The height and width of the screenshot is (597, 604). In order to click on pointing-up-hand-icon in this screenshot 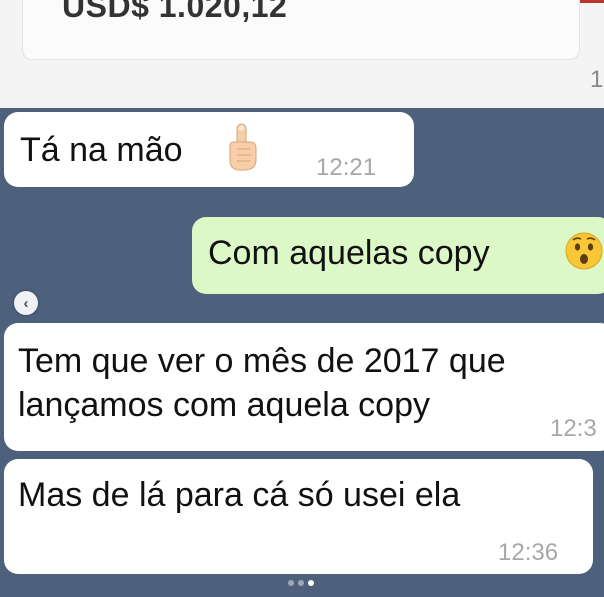, I will do `click(243, 147)`.